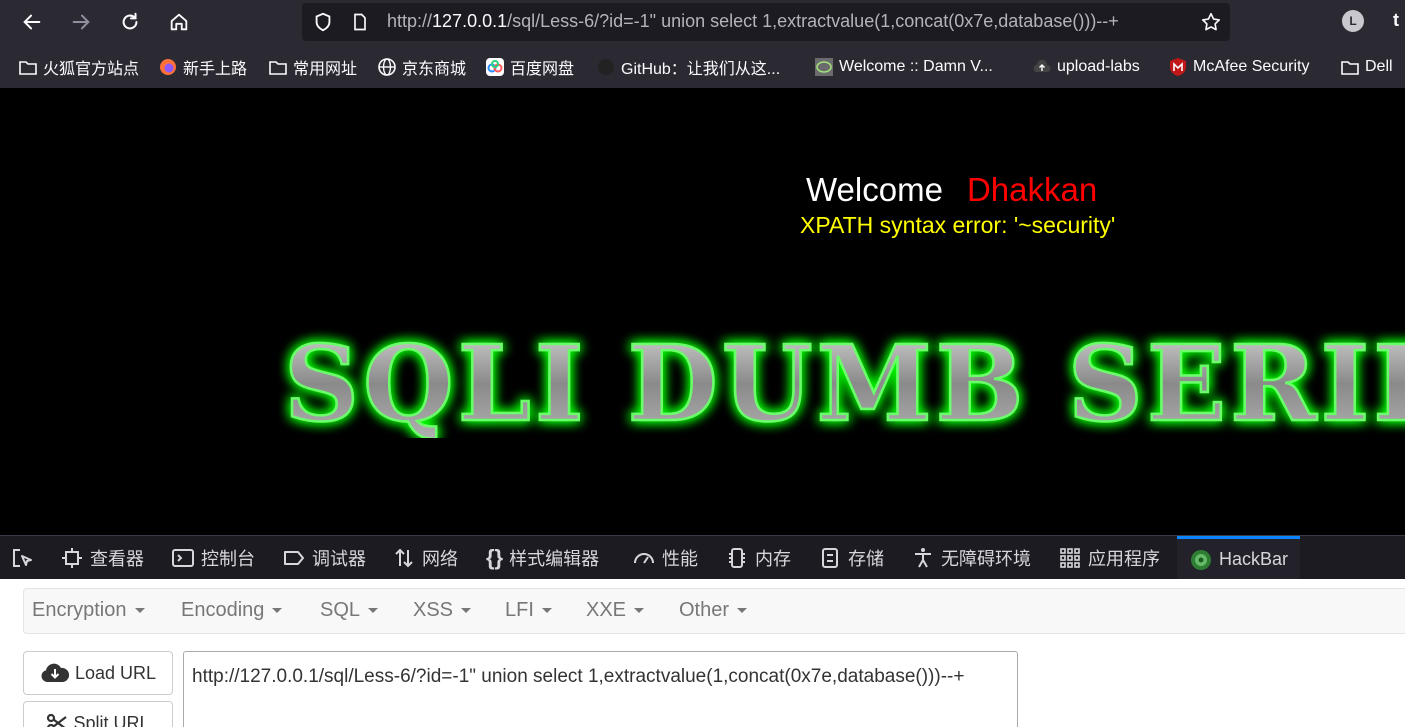 This screenshot has height=727, width=1405. Describe the element at coordinates (98, 673) in the screenshot. I see `load-url-button: Load URL` at that location.